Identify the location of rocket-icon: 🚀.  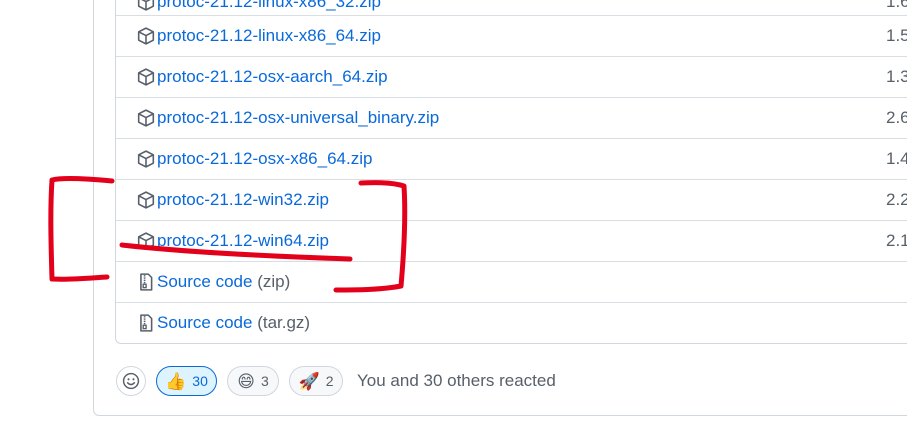
(309, 381).